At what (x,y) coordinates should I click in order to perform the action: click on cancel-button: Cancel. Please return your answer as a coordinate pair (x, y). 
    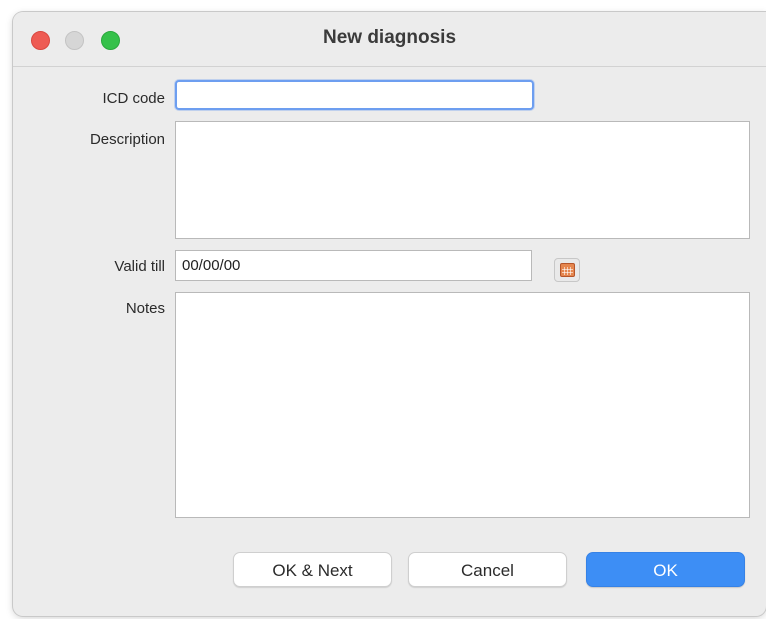
    Looking at the image, I should click on (487, 569).